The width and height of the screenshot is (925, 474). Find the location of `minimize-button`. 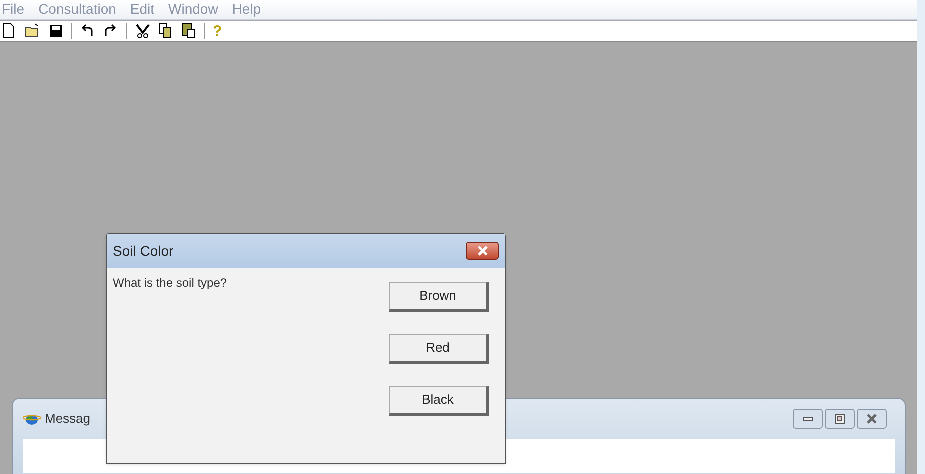

minimize-button is located at coordinates (808, 419).